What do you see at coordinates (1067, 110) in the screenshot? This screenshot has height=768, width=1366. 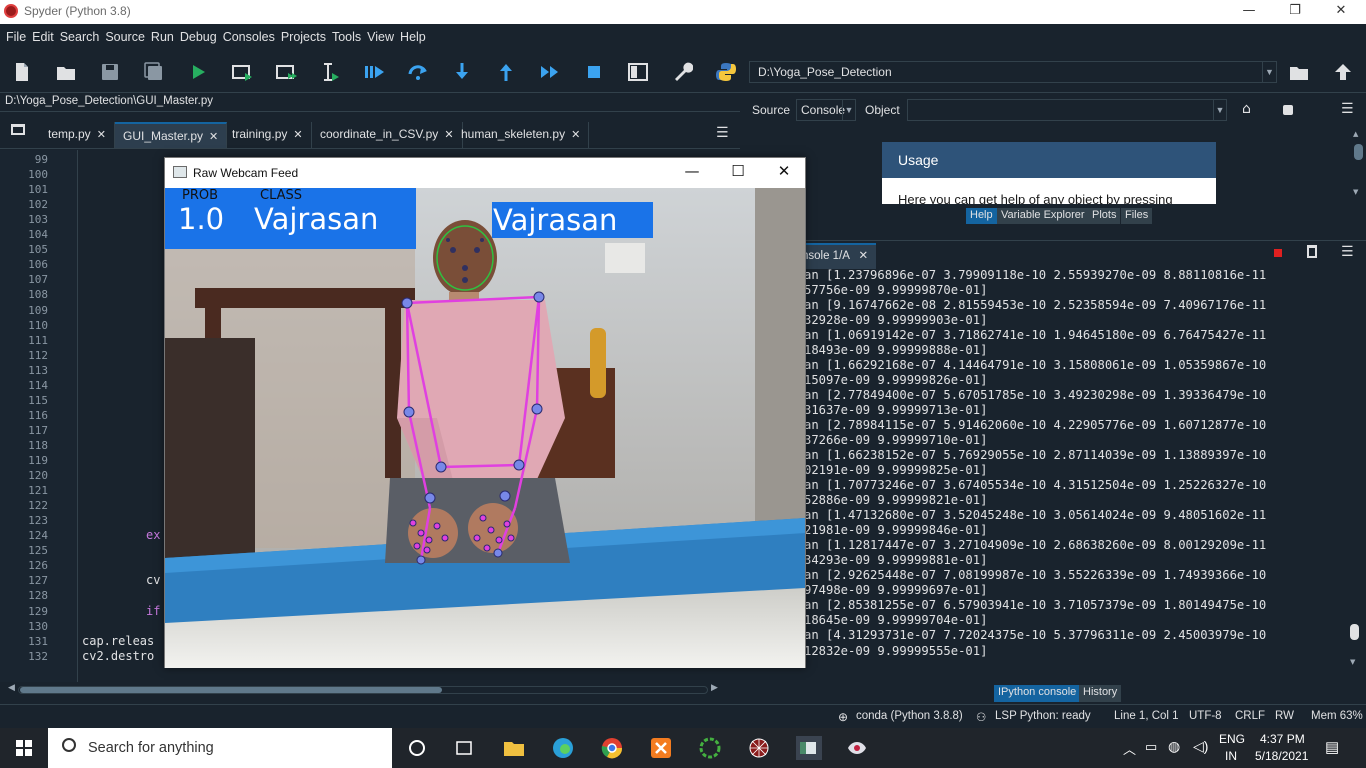 I see `object-combo: ▼` at bounding box center [1067, 110].